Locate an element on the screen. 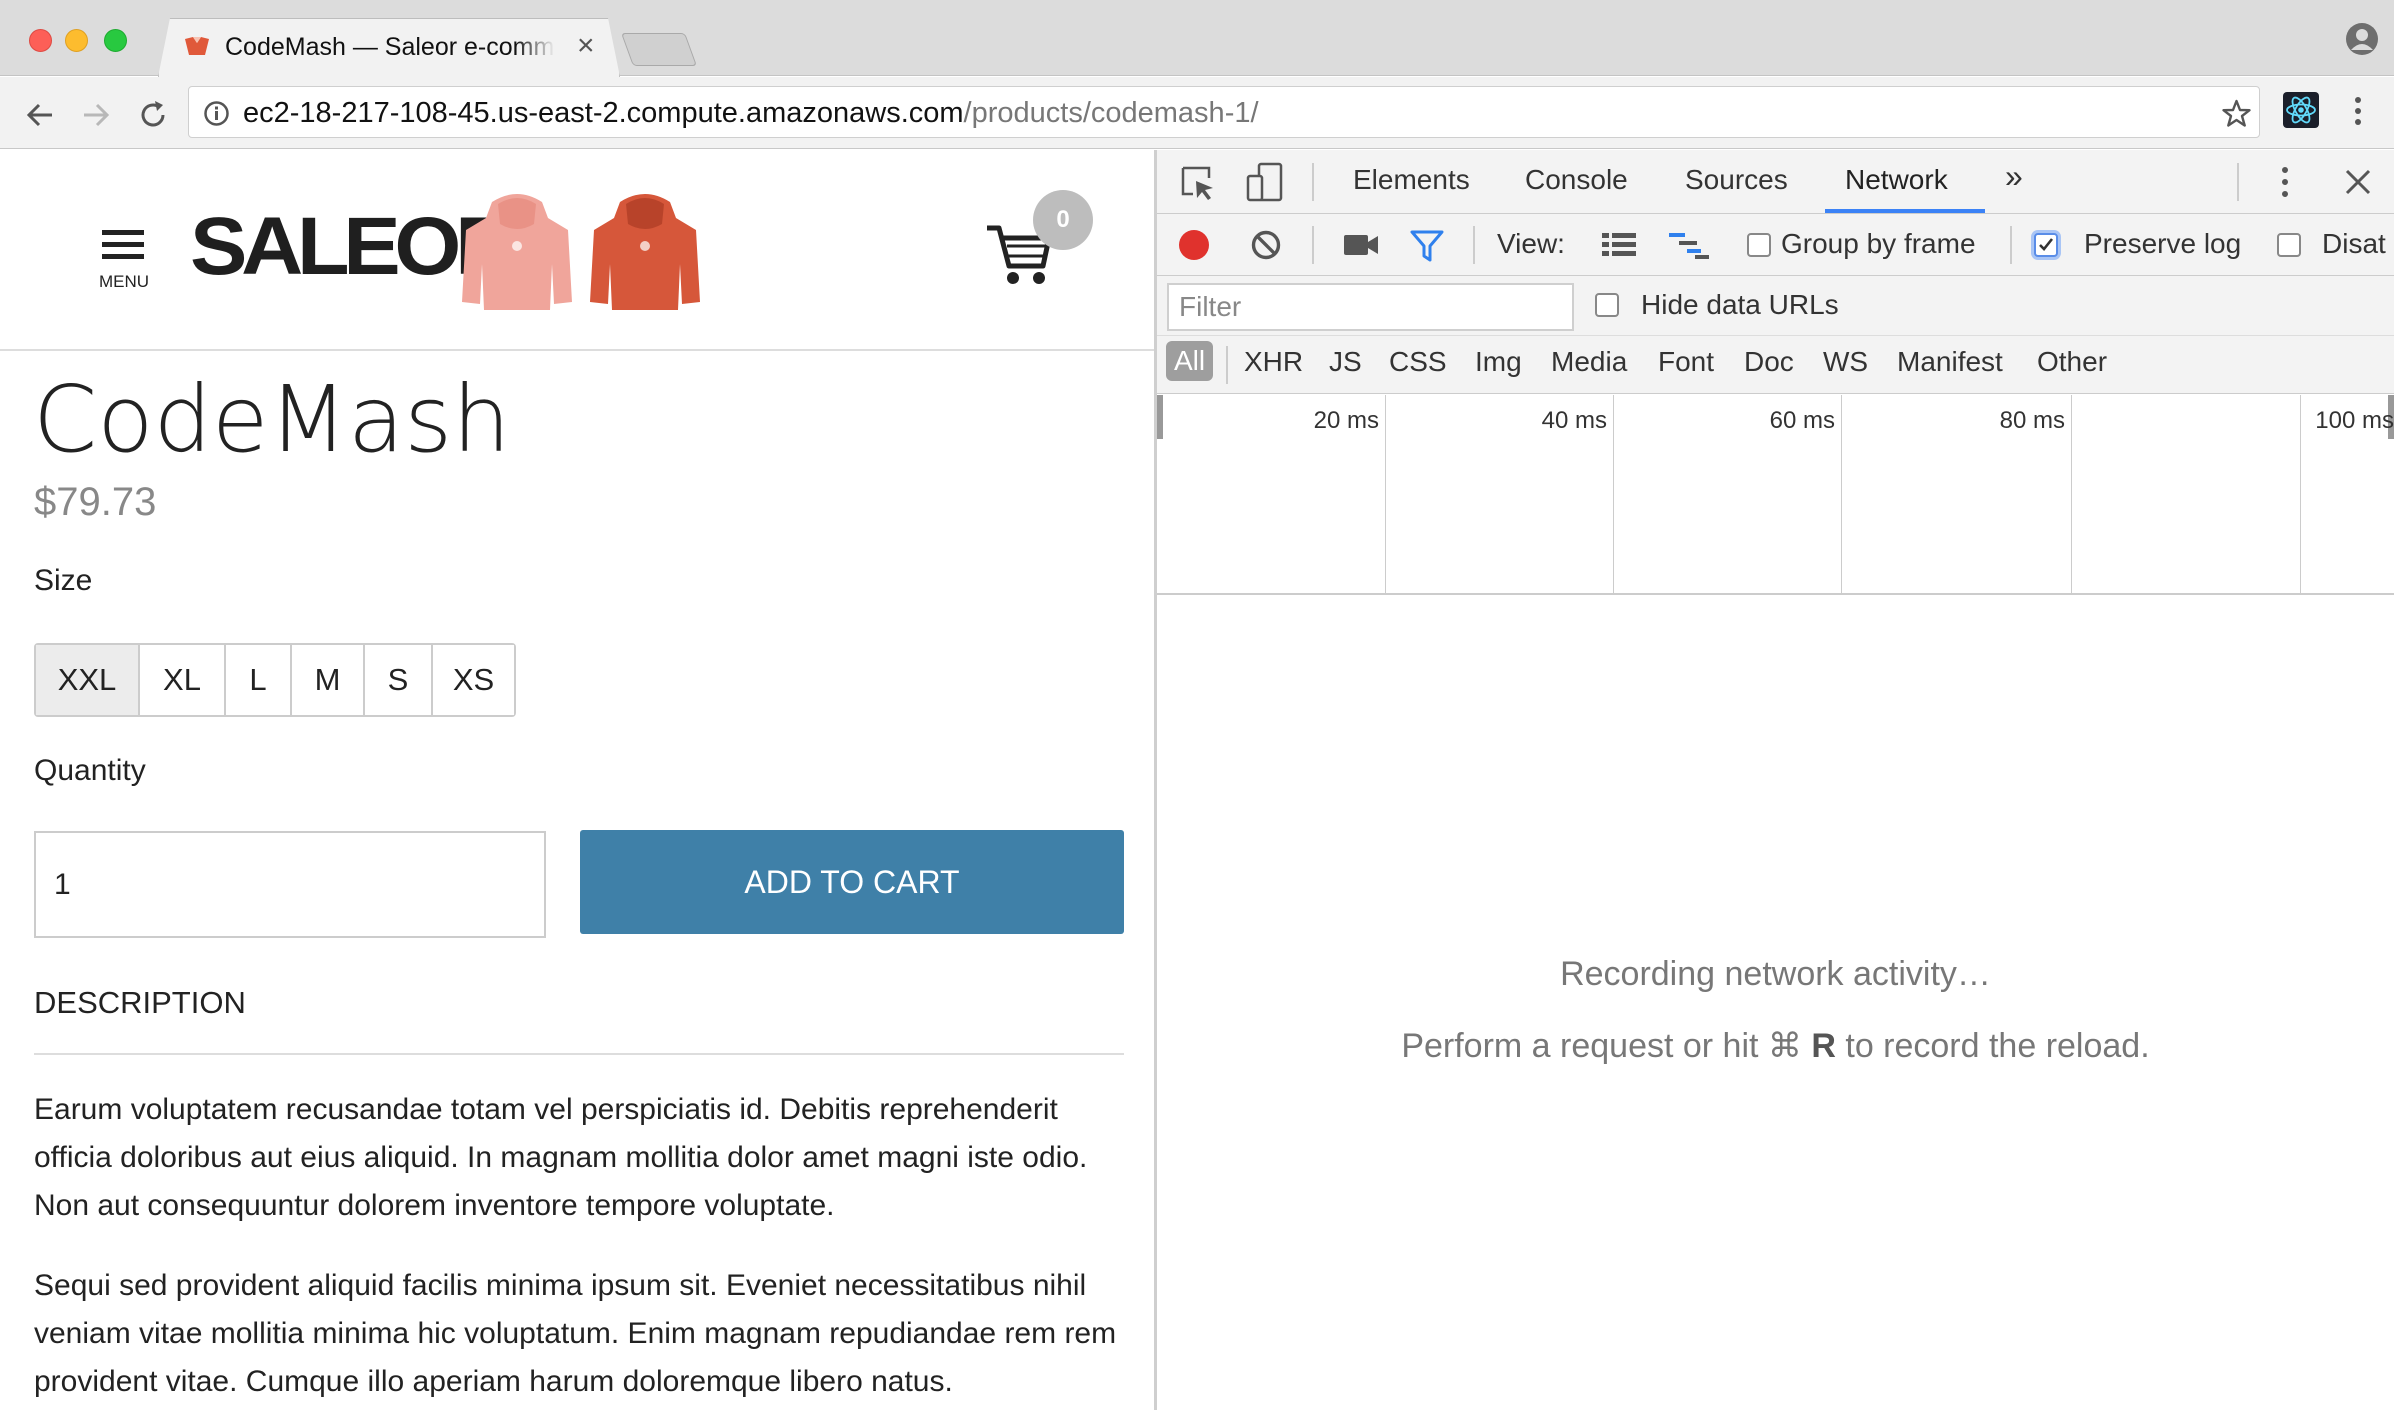 The image size is (2394, 1410). type-filter-all: All is located at coordinates (1190, 361).